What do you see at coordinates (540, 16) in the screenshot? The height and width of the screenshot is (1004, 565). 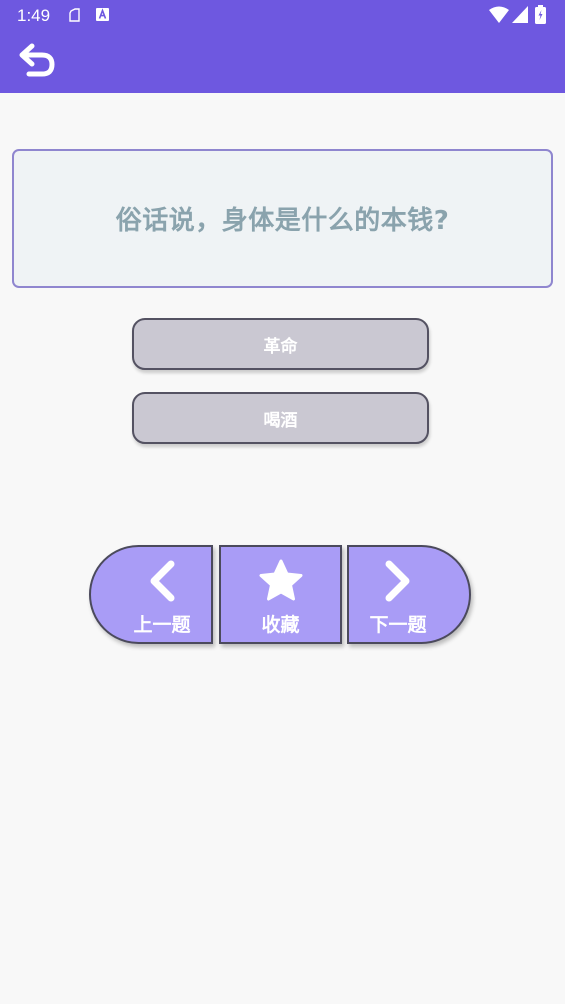 I see `battery-icon` at bounding box center [540, 16].